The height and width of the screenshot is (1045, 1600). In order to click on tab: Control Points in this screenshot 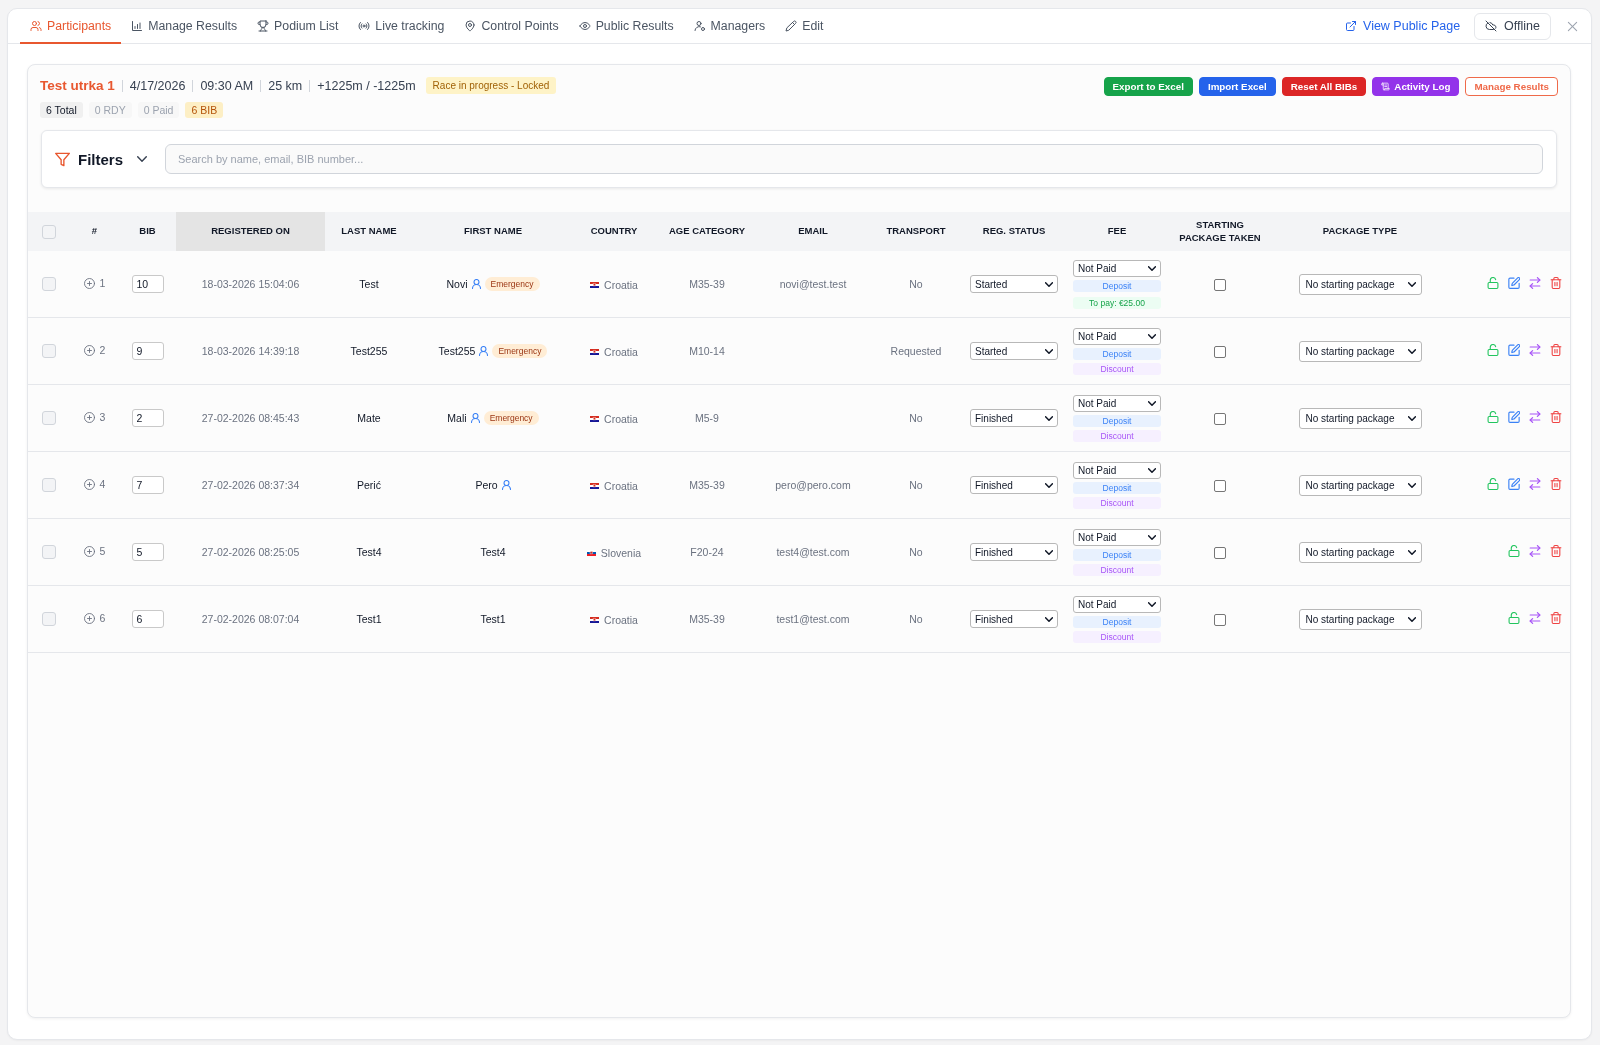, I will do `click(511, 26)`.